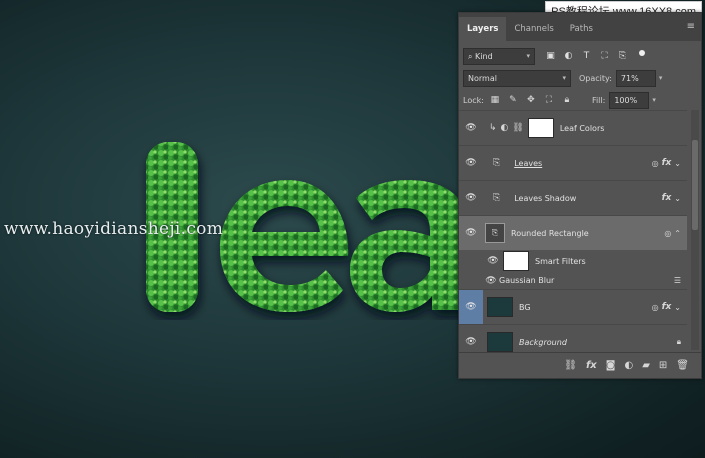 Image resolution: width=705 pixels, height=458 pixels. Describe the element at coordinates (470, 56) in the screenshot. I see `search-icon: ⌕` at that location.